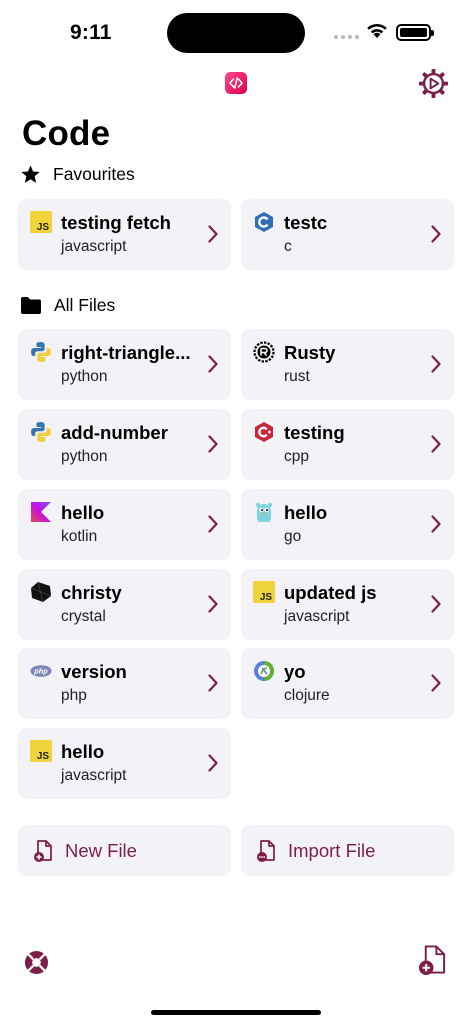 The height and width of the screenshot is (1024, 472). Describe the element at coordinates (264, 432) in the screenshot. I see `cpp-icon` at that location.